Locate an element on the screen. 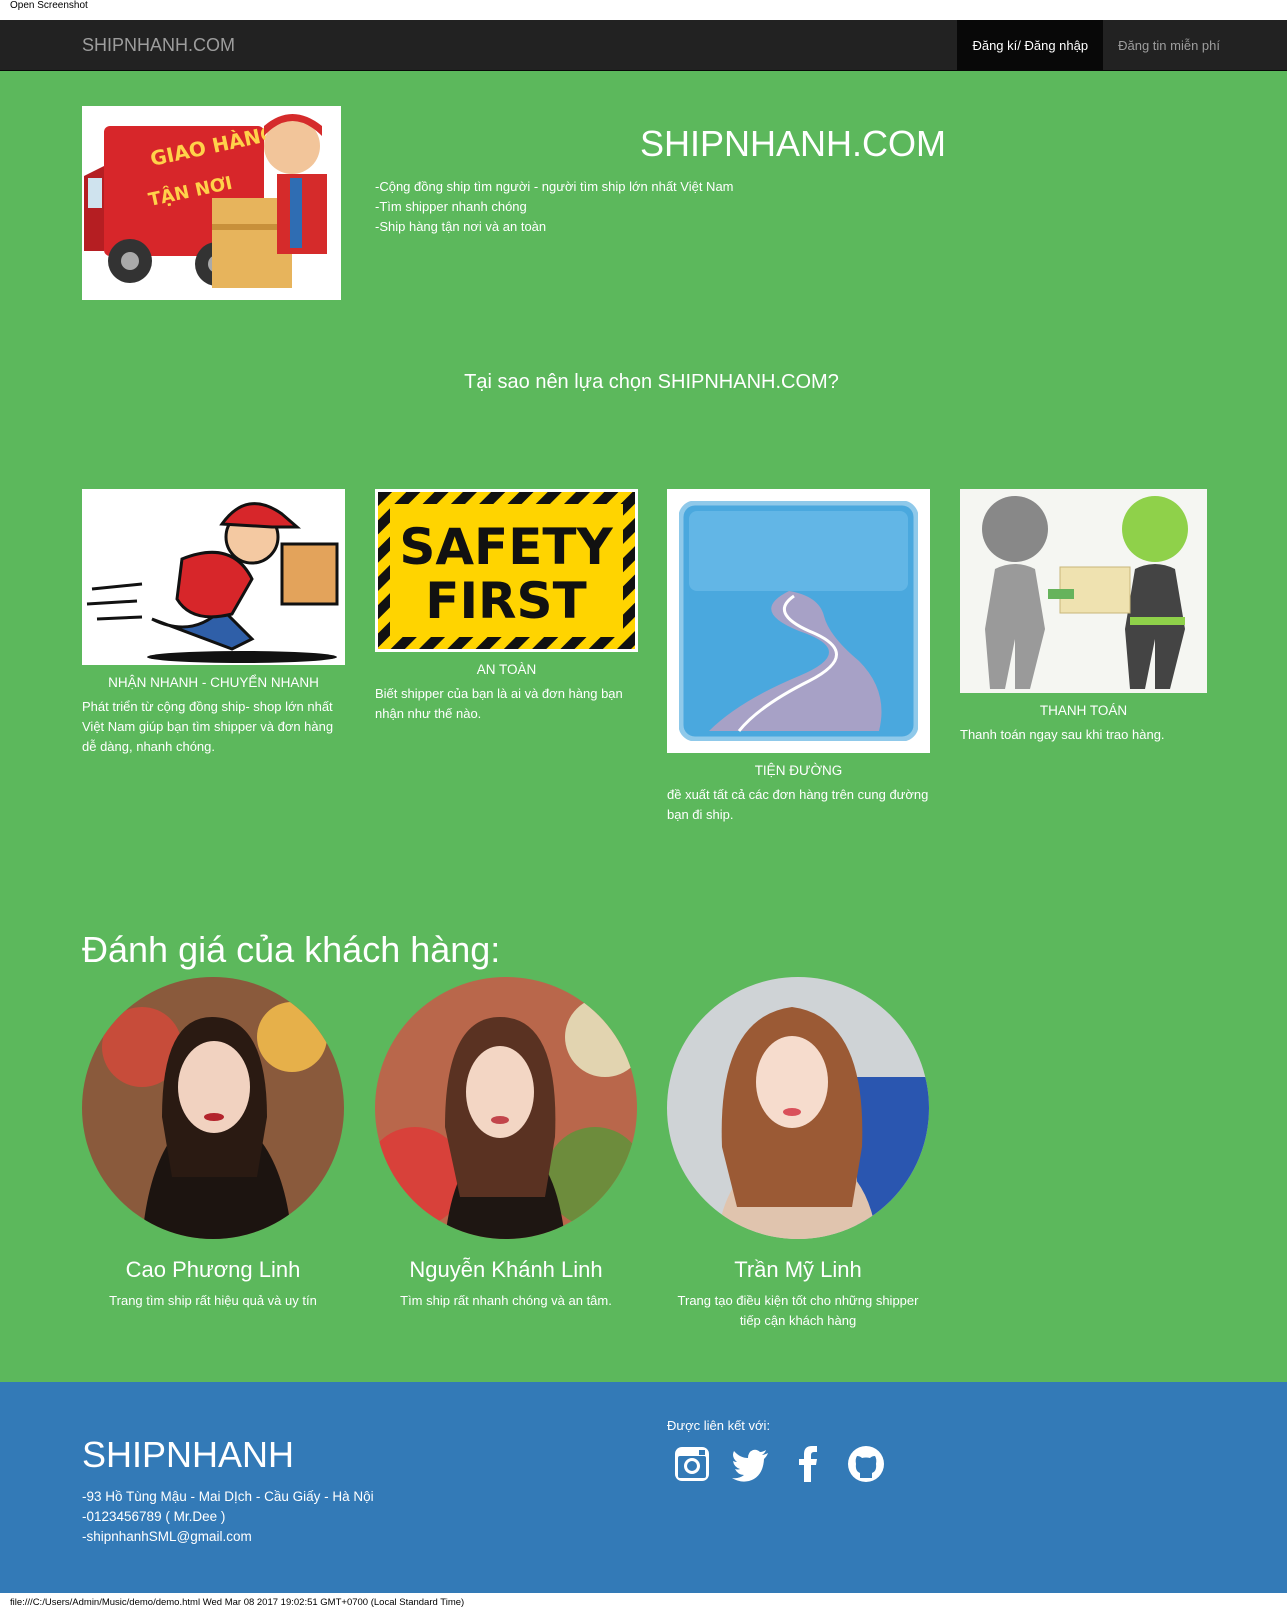 The width and height of the screenshot is (1287, 1610). safety-first-sign: SAFETY FIRST is located at coordinates (506, 570).